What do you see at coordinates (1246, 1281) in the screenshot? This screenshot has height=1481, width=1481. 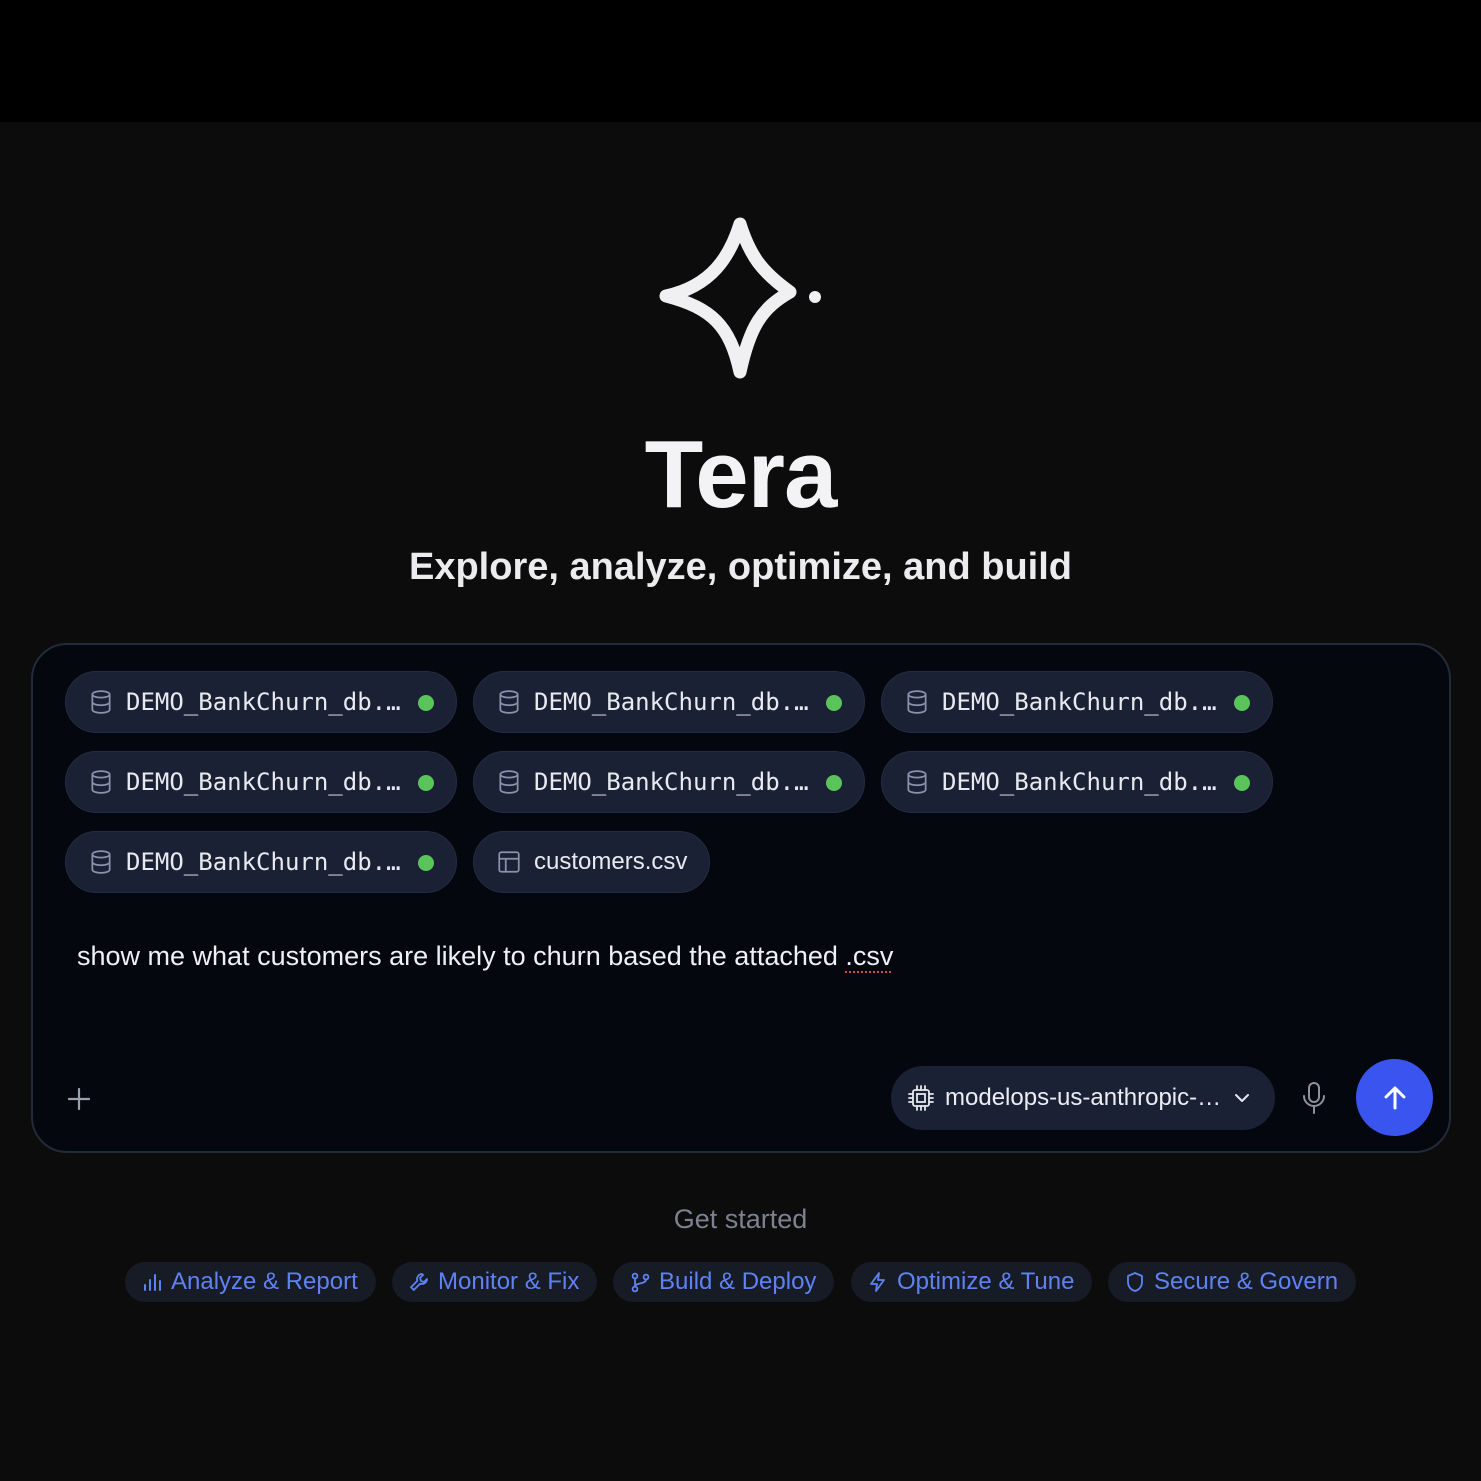 I see `action-label: Secure & Govern` at bounding box center [1246, 1281].